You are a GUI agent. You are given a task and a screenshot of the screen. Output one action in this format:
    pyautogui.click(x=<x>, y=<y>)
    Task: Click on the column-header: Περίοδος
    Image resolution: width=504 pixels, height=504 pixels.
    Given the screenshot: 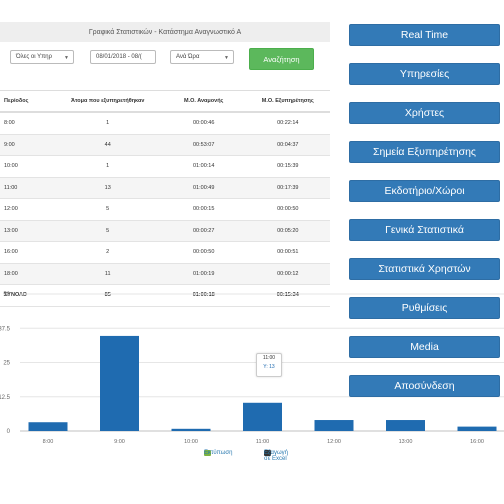 What is the action you would take?
    pyautogui.click(x=27, y=101)
    